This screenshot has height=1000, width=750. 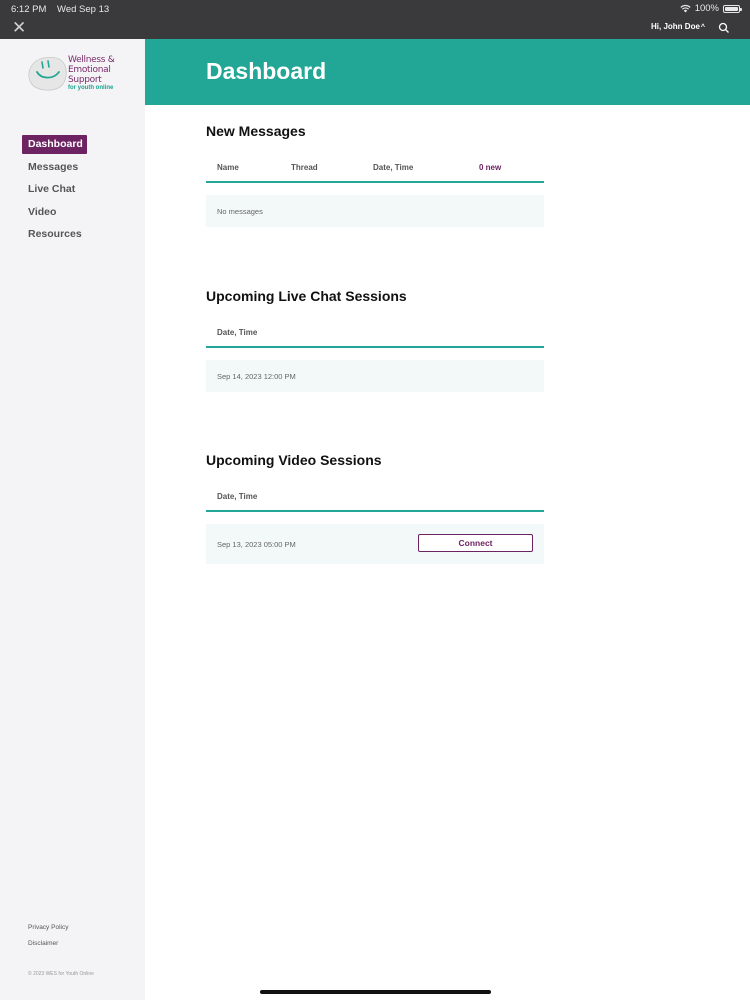 I want to click on sidebar-footer-links: Privacy Policy Disclaimer, so click(x=48, y=940).